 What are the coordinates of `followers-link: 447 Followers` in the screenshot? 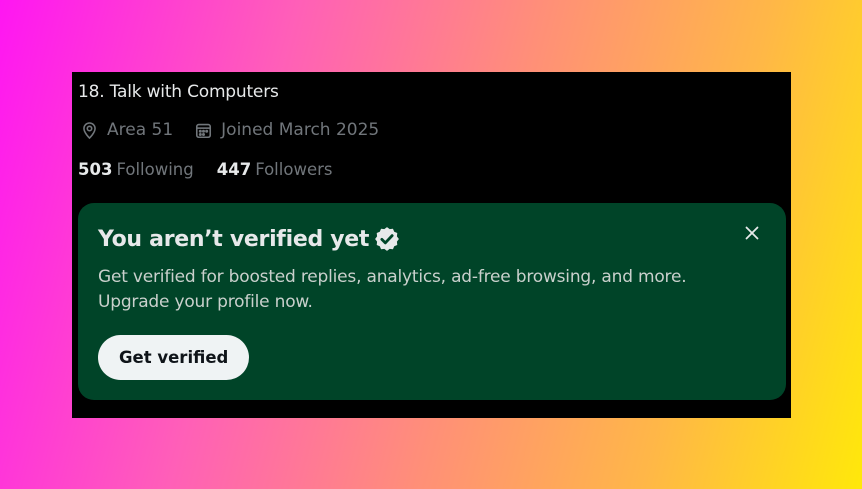 It's located at (275, 169).